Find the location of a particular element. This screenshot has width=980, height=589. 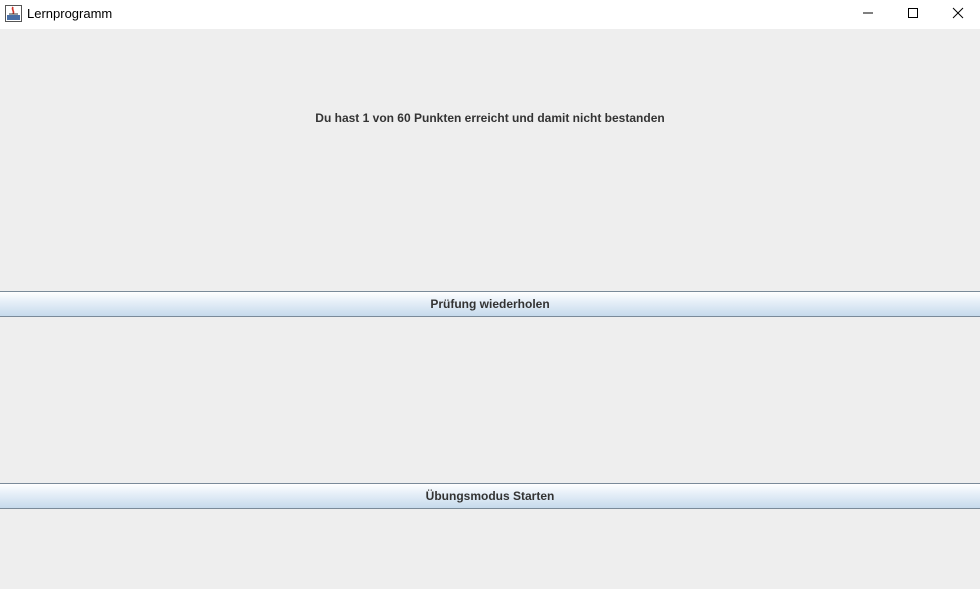

close-button is located at coordinates (957, 14).